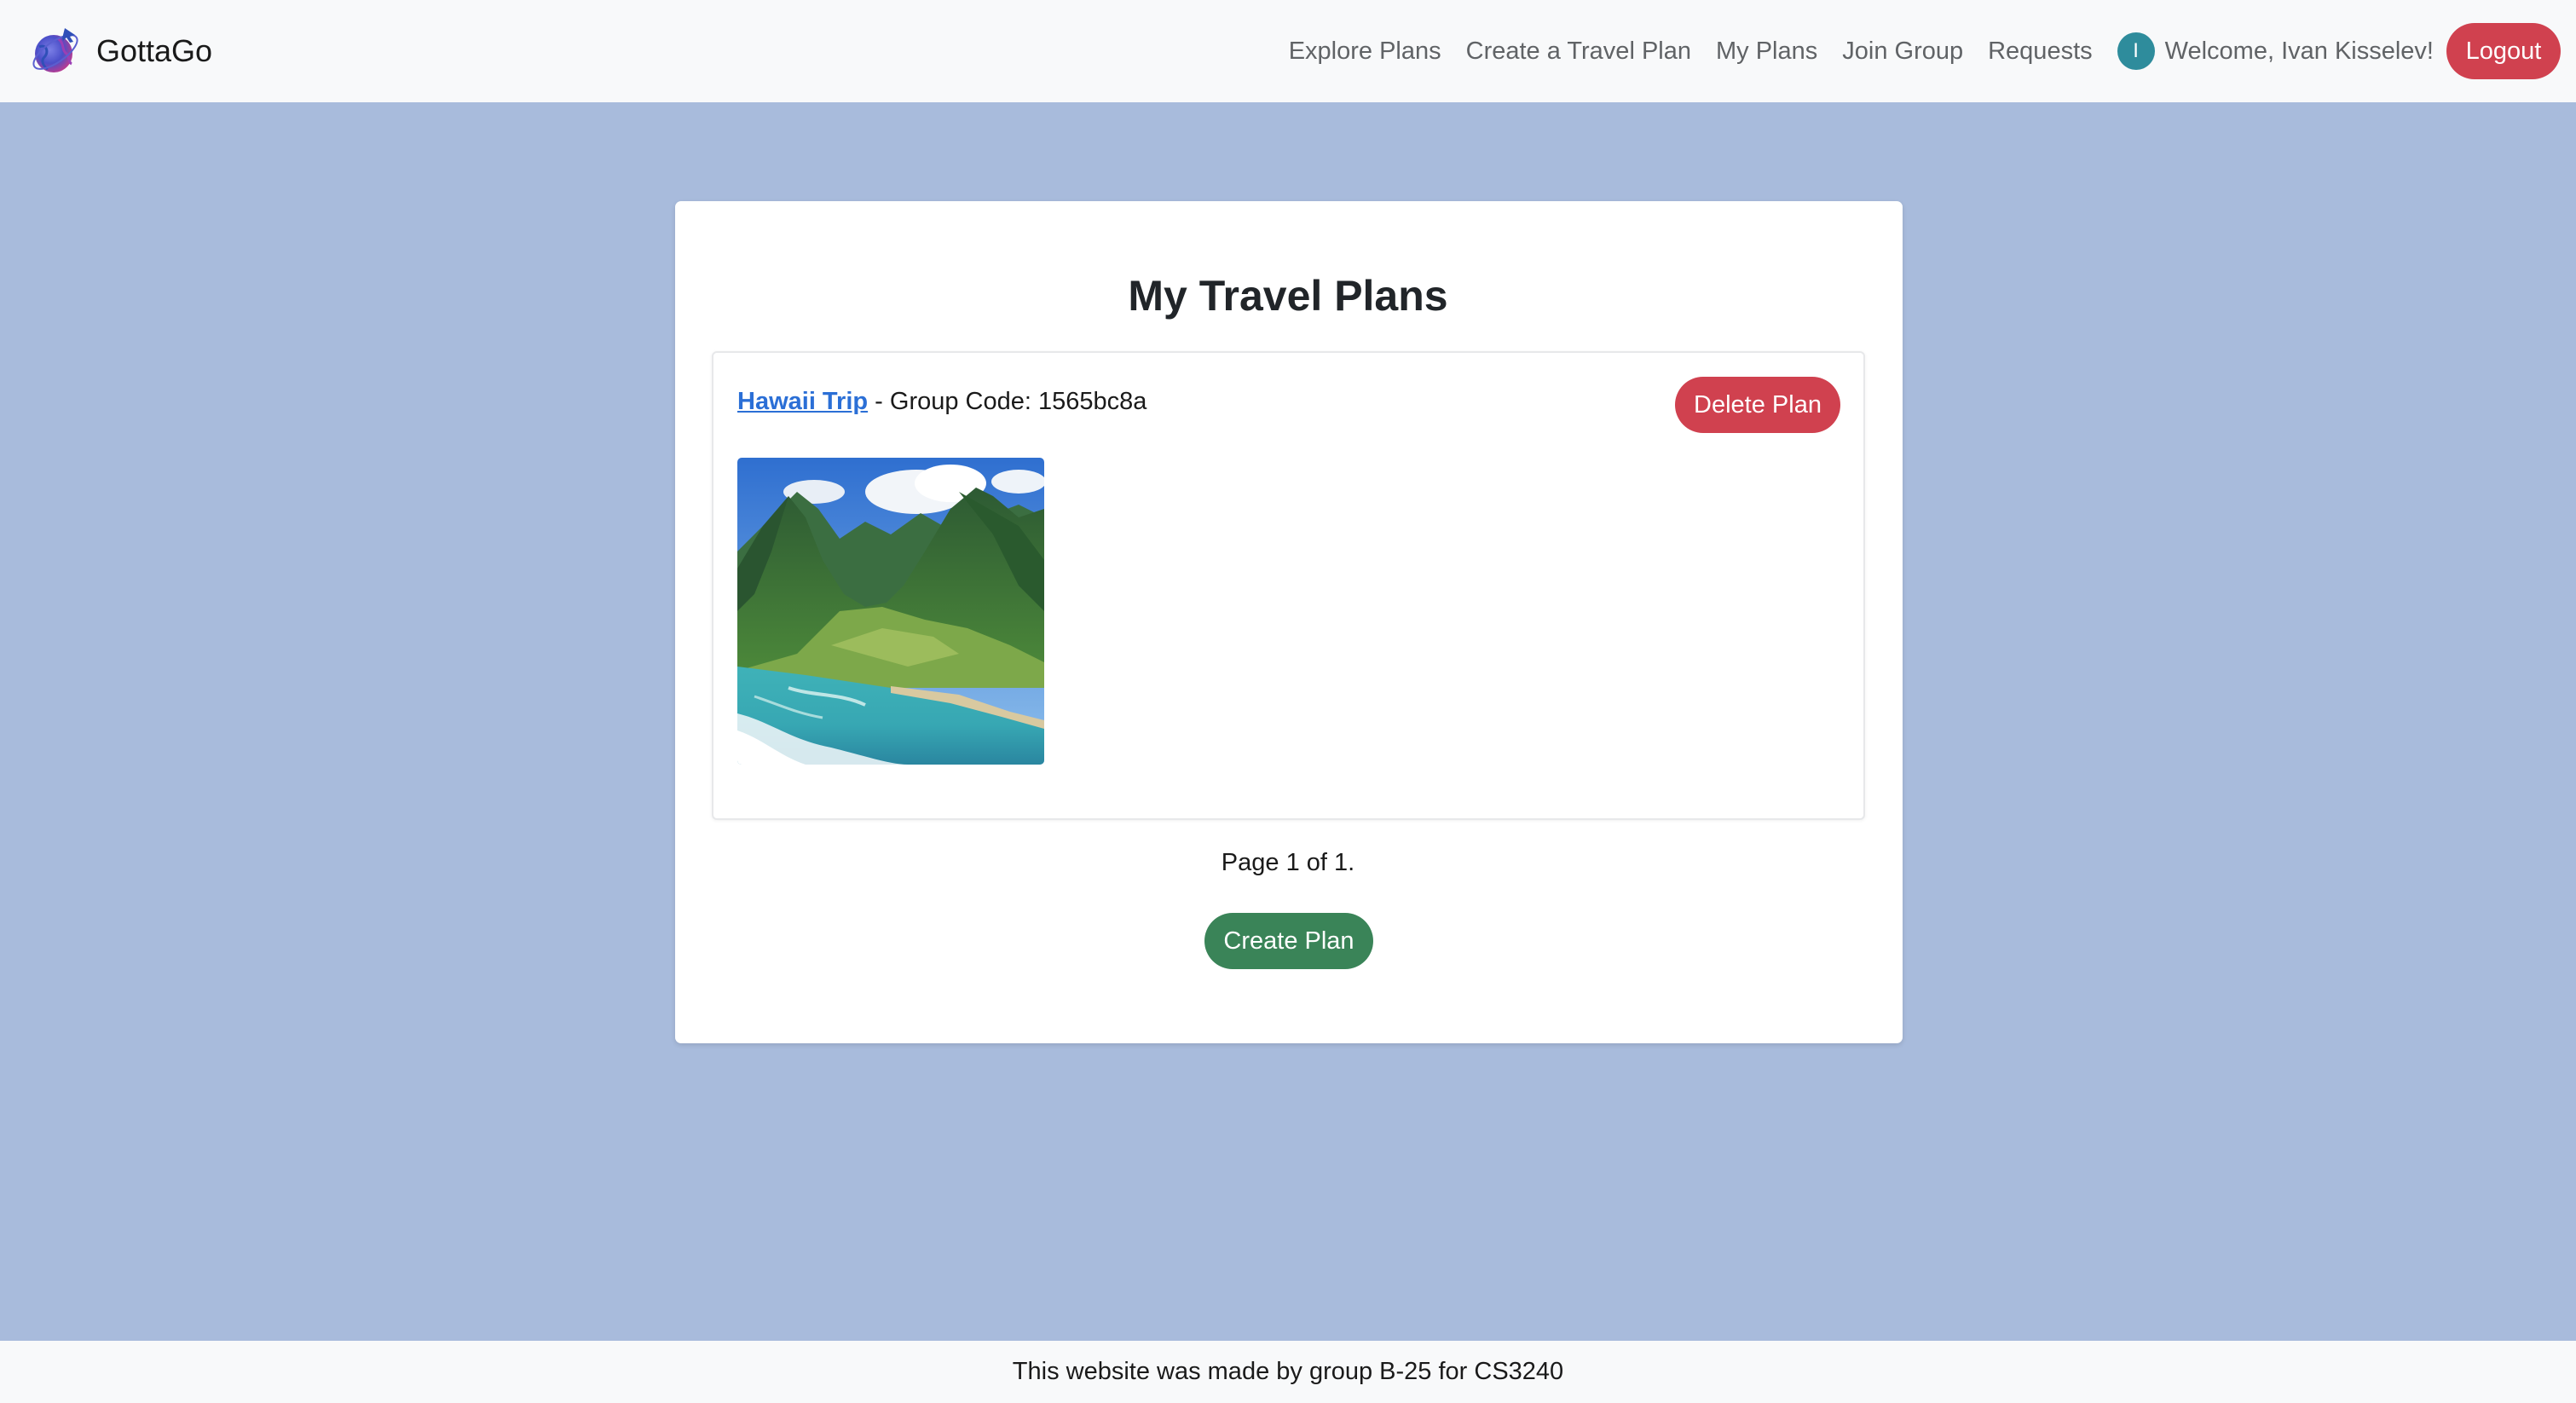 This screenshot has height=1403, width=2576. I want to click on group-code-text: - Group Code: 1565bc8a, so click(1007, 401).